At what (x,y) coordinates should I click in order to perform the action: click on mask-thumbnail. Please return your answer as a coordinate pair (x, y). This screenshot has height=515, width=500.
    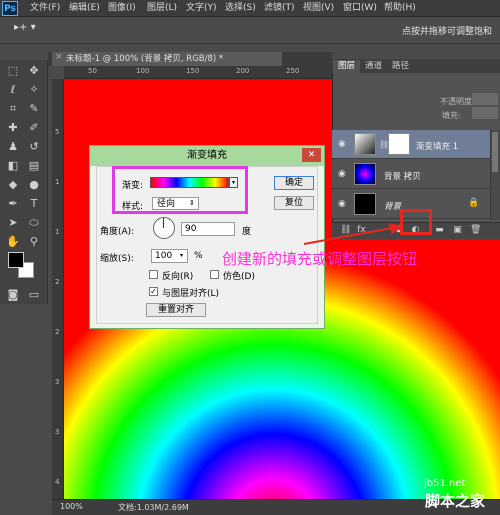
    Looking at the image, I should click on (399, 144).